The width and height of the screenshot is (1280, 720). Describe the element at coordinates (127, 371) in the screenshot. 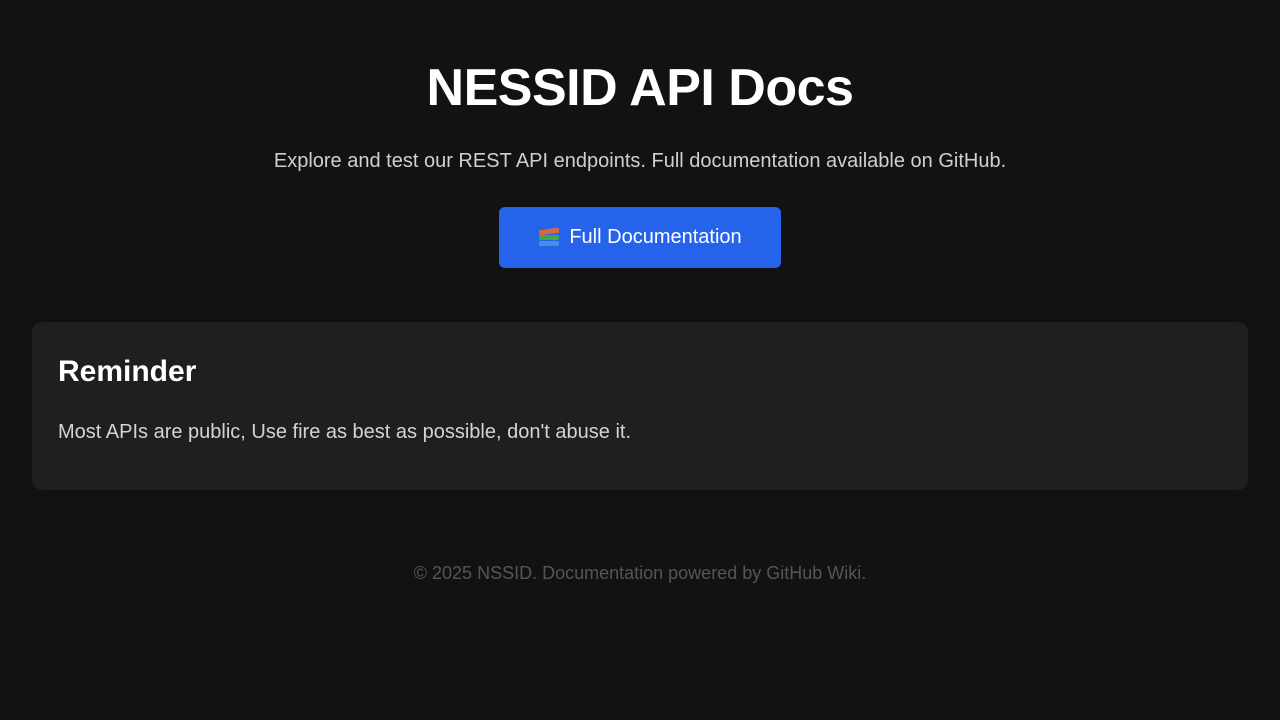

I see `reminder-title: Reminder` at that location.